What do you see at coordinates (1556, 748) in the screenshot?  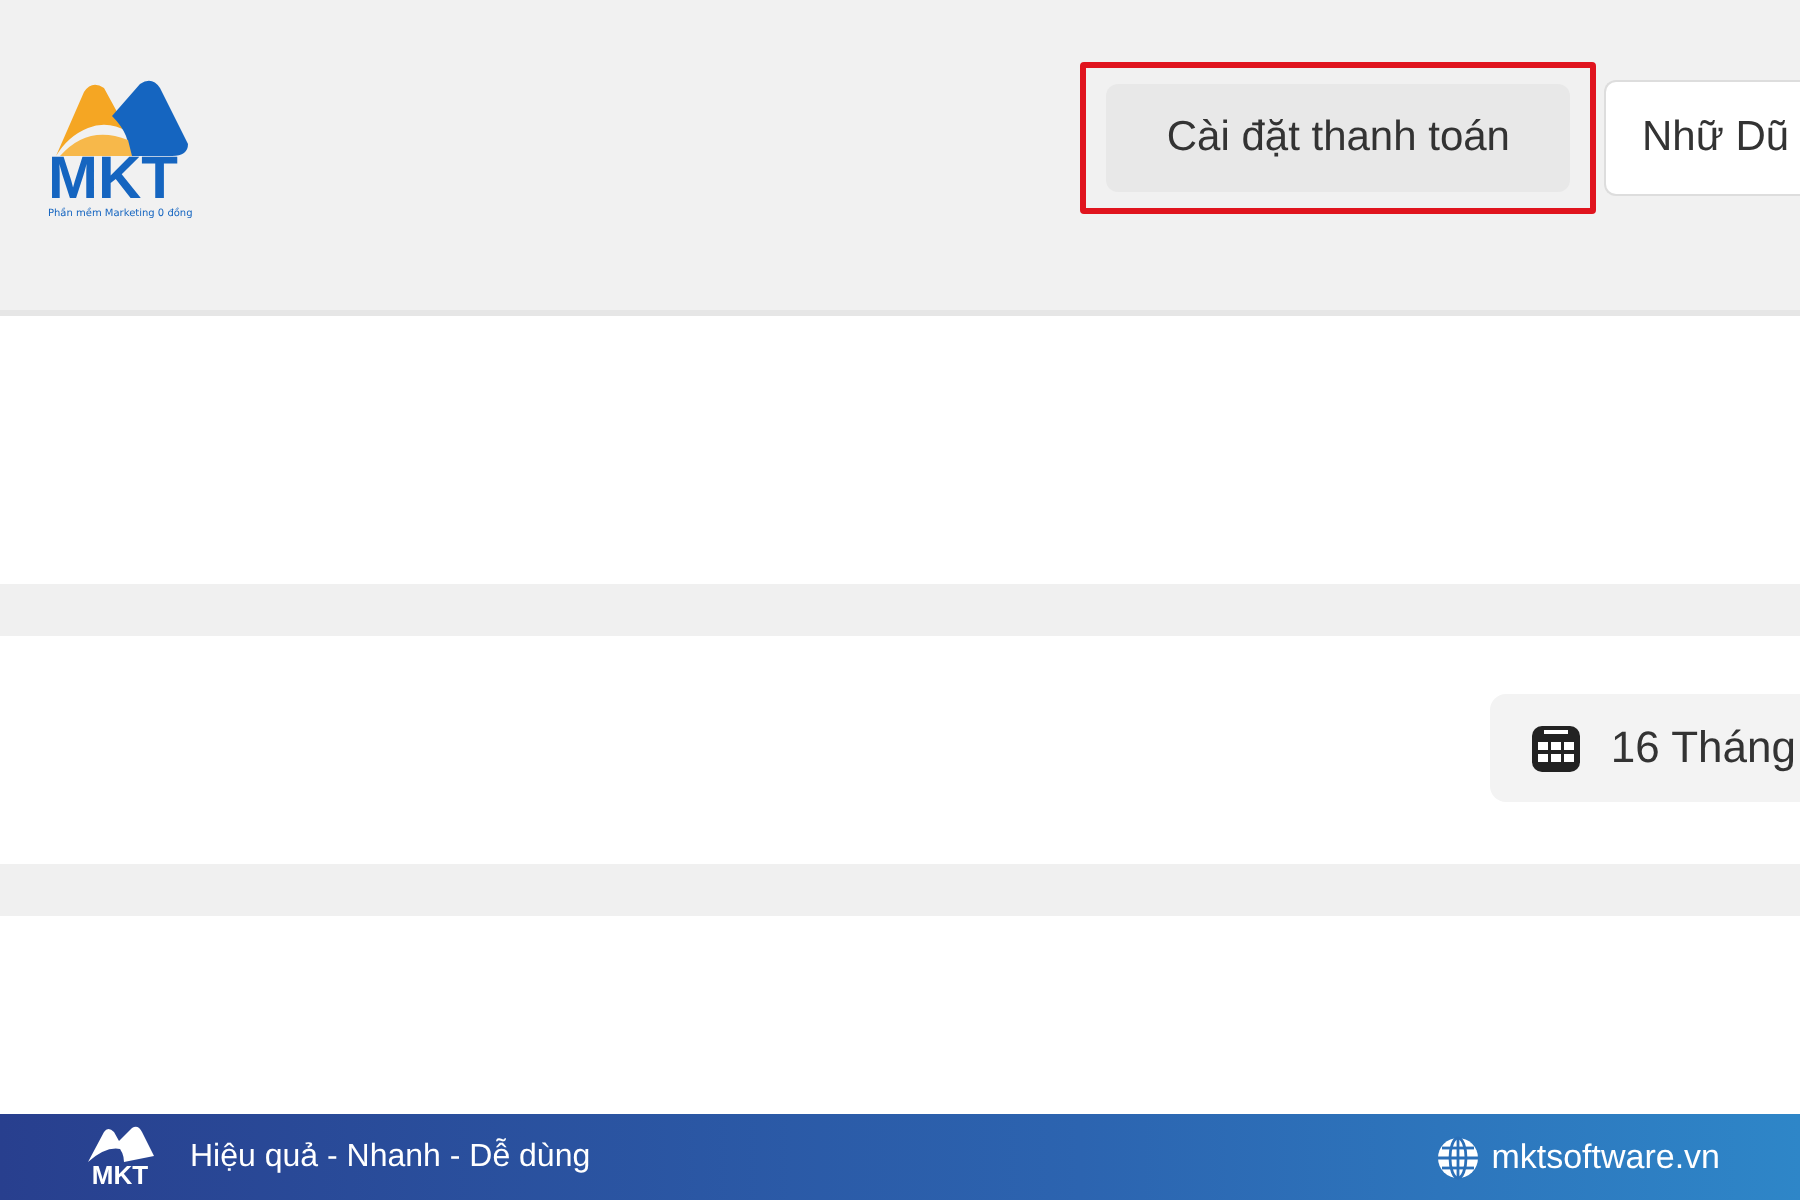 I see `calendar-icon` at bounding box center [1556, 748].